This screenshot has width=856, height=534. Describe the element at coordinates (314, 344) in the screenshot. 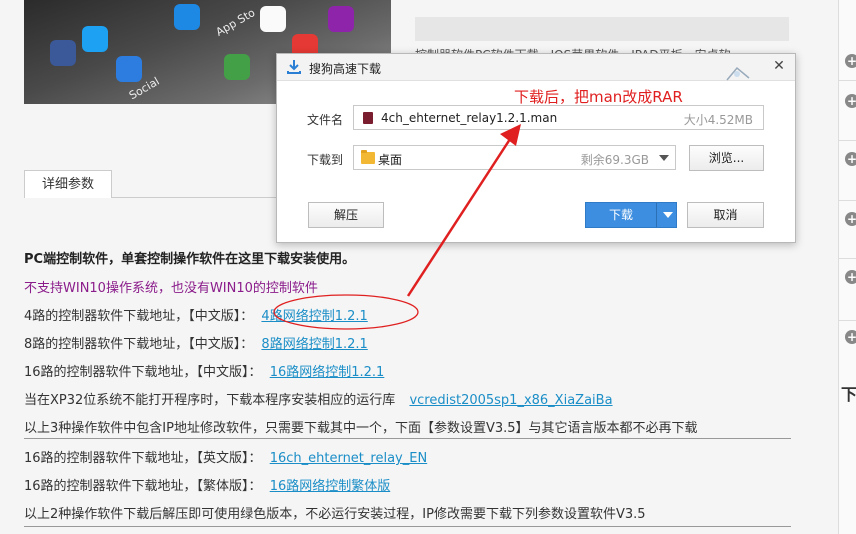

I see `download-link-8ch: 8路网络控制1.2.1` at that location.